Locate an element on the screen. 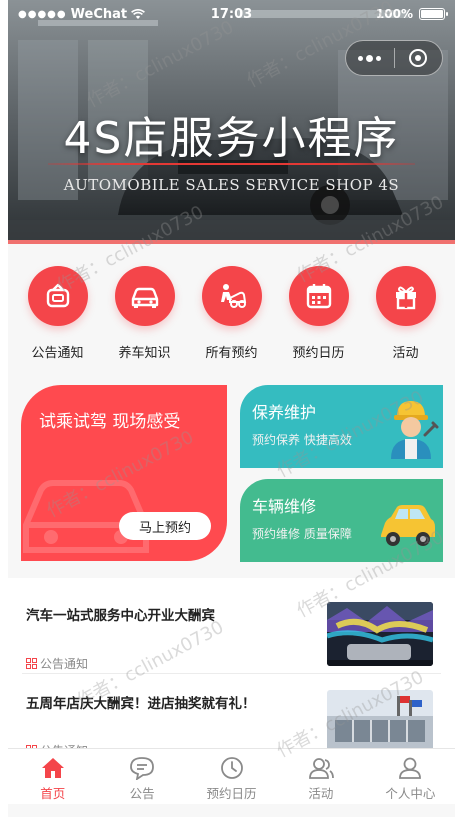 This screenshot has width=469, height=817. nav-item-car-knowledge: 养车知识 is located at coordinates (145, 305).